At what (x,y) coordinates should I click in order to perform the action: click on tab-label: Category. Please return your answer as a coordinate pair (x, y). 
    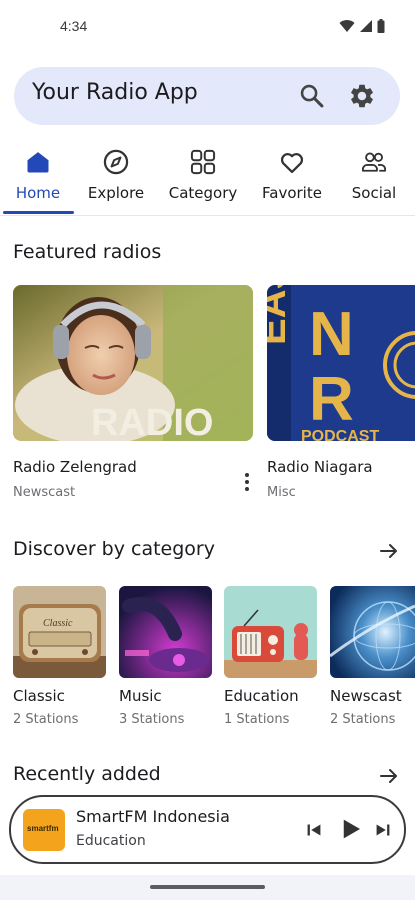
    Looking at the image, I should click on (203, 193).